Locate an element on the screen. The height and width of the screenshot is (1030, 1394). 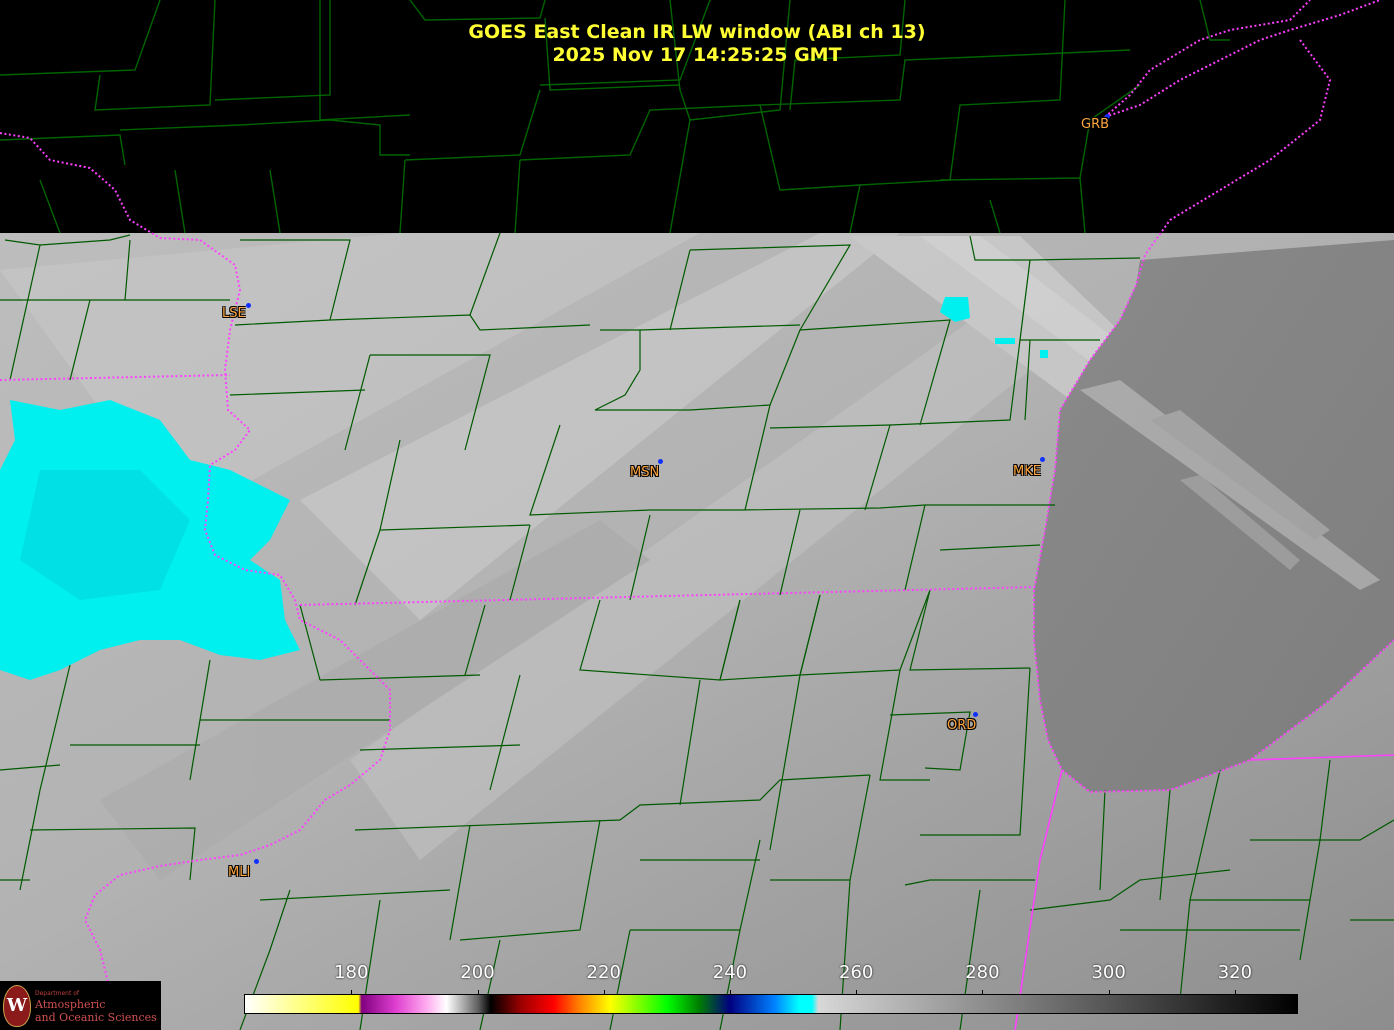
colorbar-tick-label: 220 is located at coordinates (603, 972).